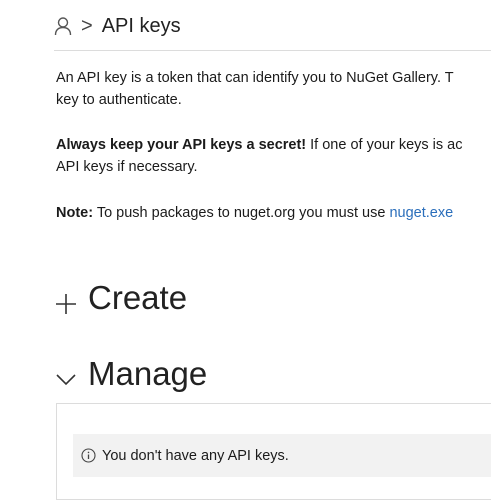  What do you see at coordinates (195, 455) in the screenshot?
I see `empty-keys-message: You don't have any API keys.` at bounding box center [195, 455].